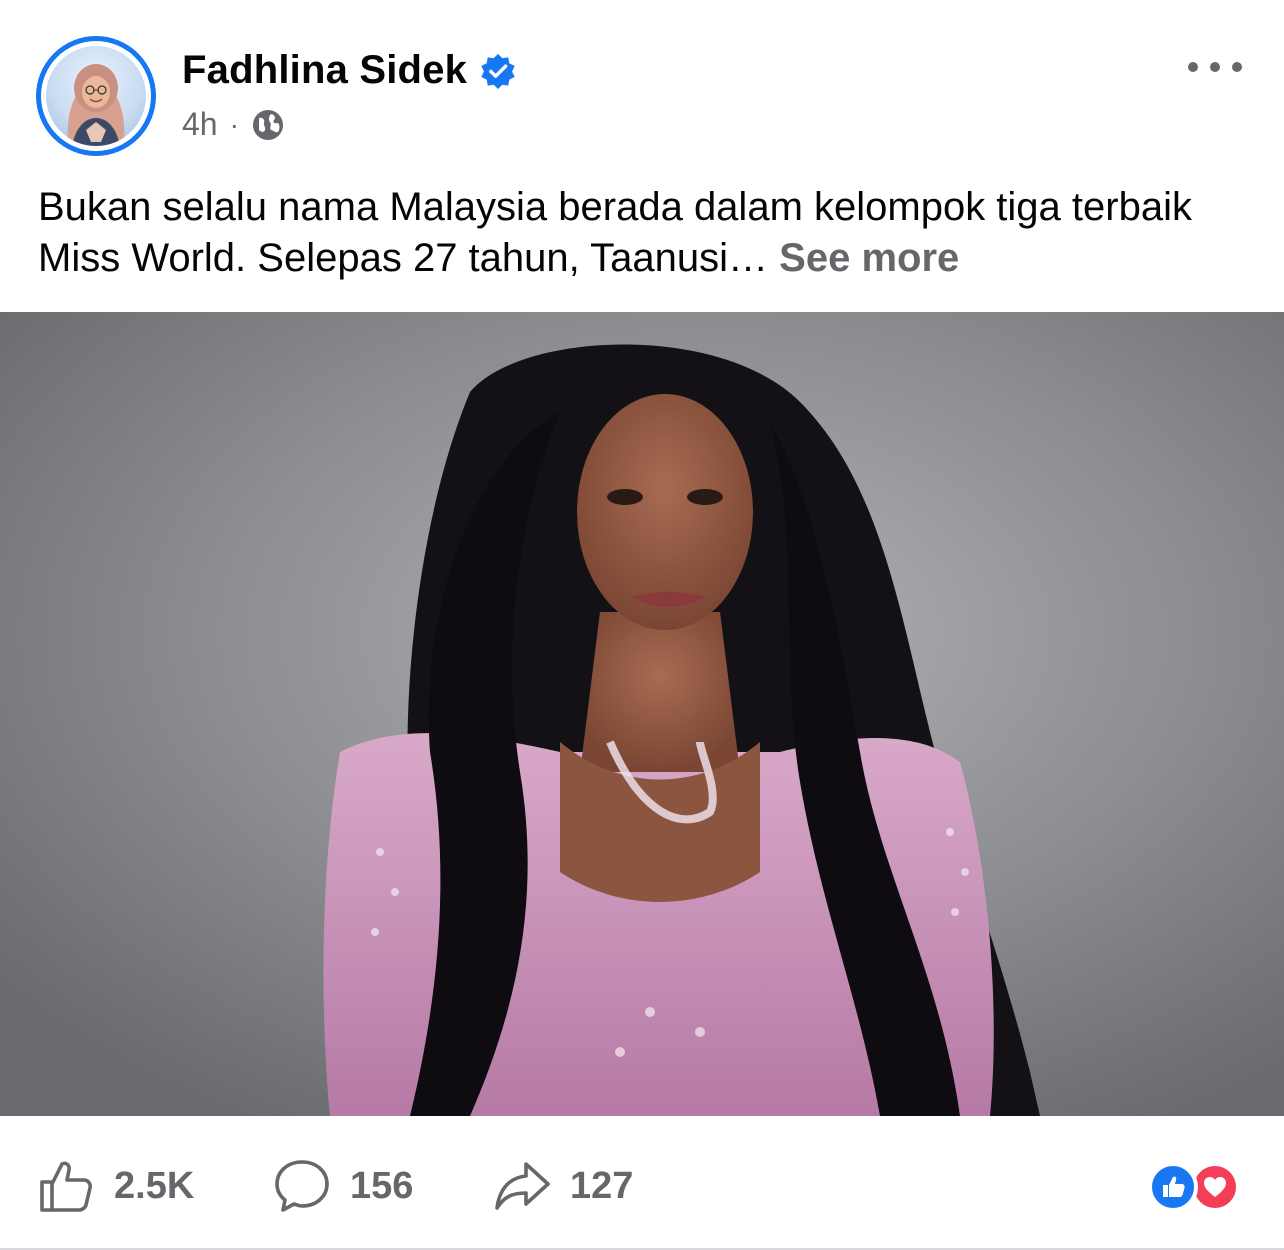 The width and height of the screenshot is (1284, 1250). Describe the element at coordinates (382, 1185) in the screenshot. I see `comment-count: 156` at that location.